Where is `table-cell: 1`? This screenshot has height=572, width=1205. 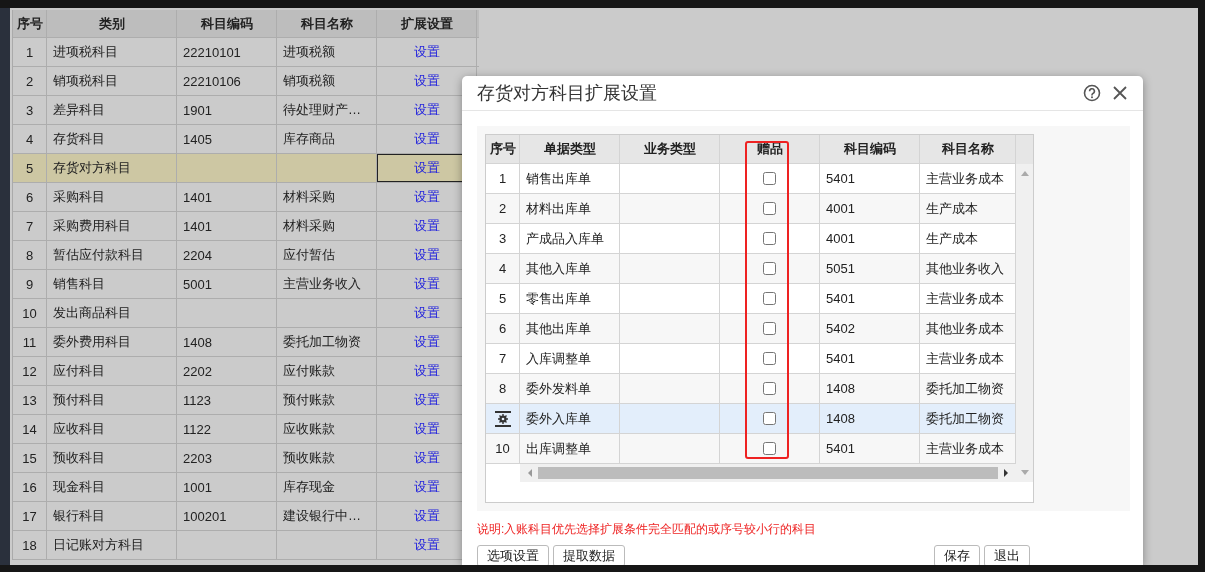 table-cell: 1 is located at coordinates (30, 52).